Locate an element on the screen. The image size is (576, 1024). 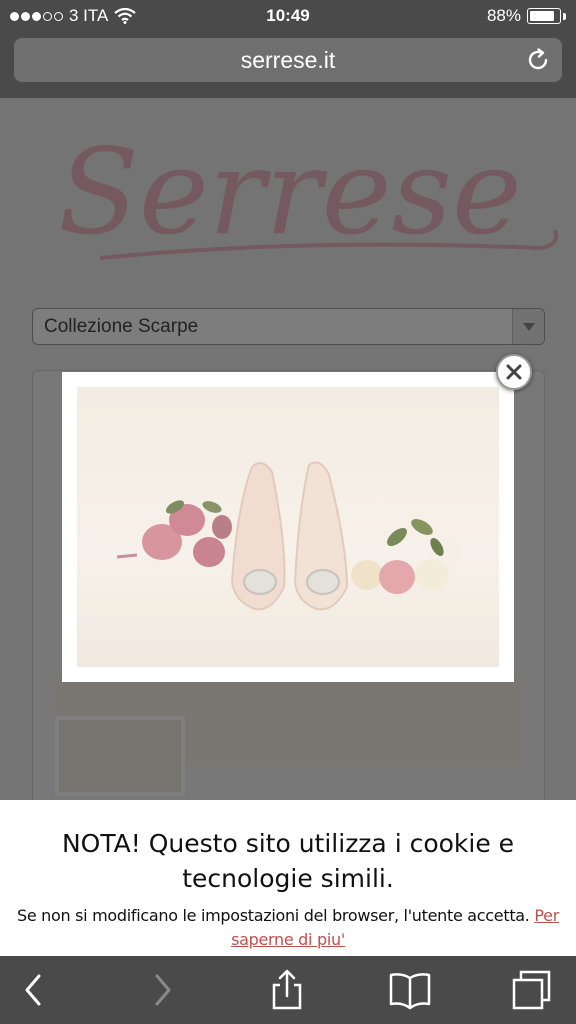
right-roses is located at coordinates (407, 556).